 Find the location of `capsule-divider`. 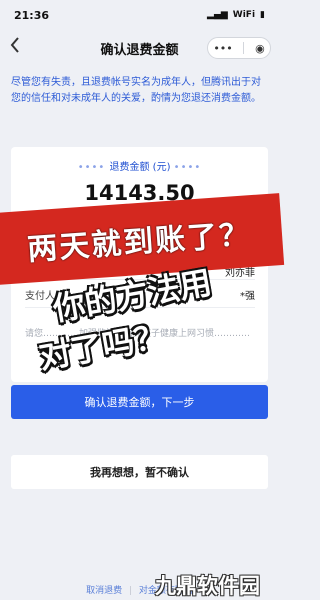

capsule-divider is located at coordinates (244, 48).